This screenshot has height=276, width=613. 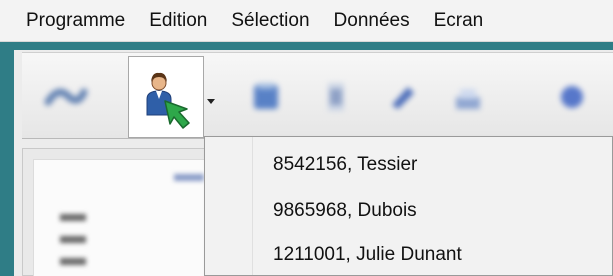 I want to click on blurred-header, so click(x=189, y=177).